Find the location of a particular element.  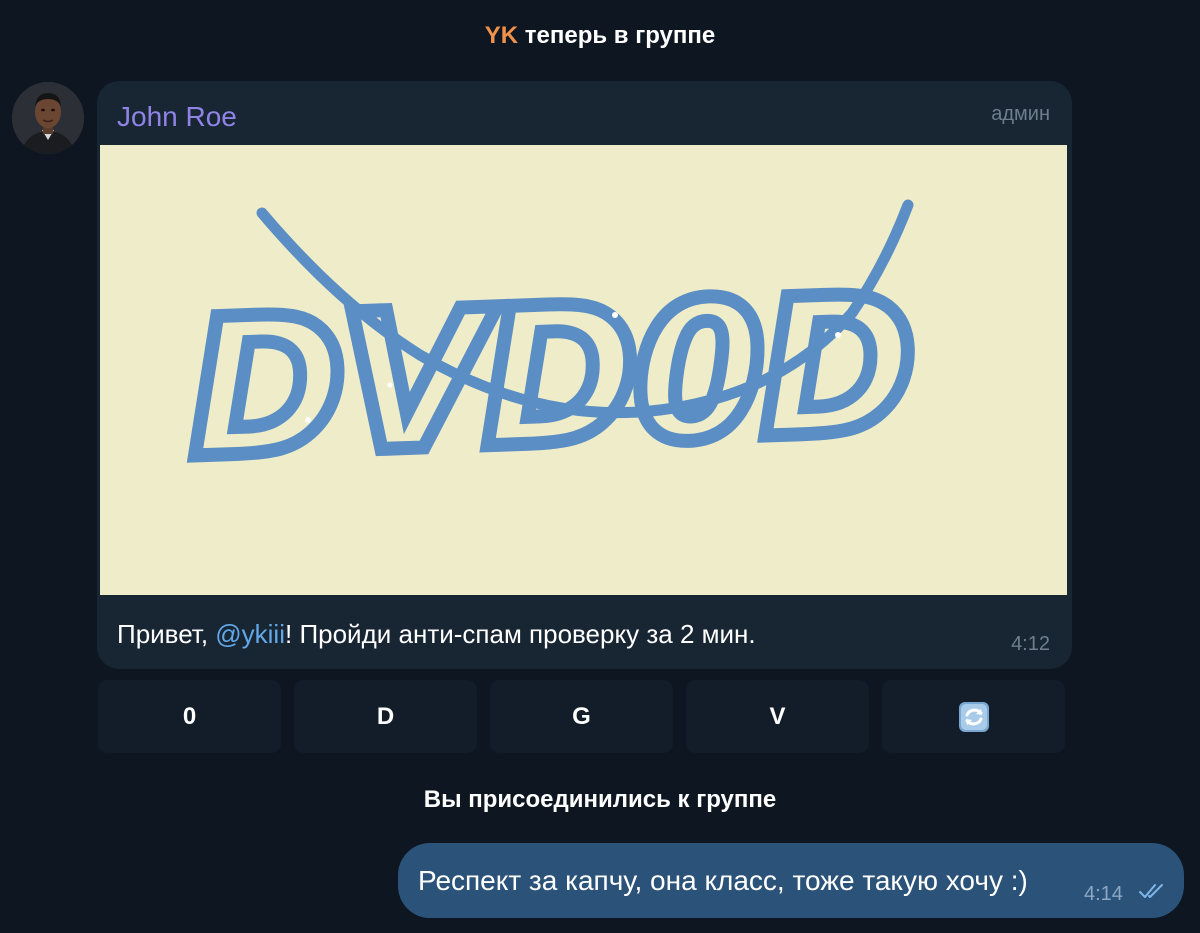

sender-name: John Roe is located at coordinates (177, 117).